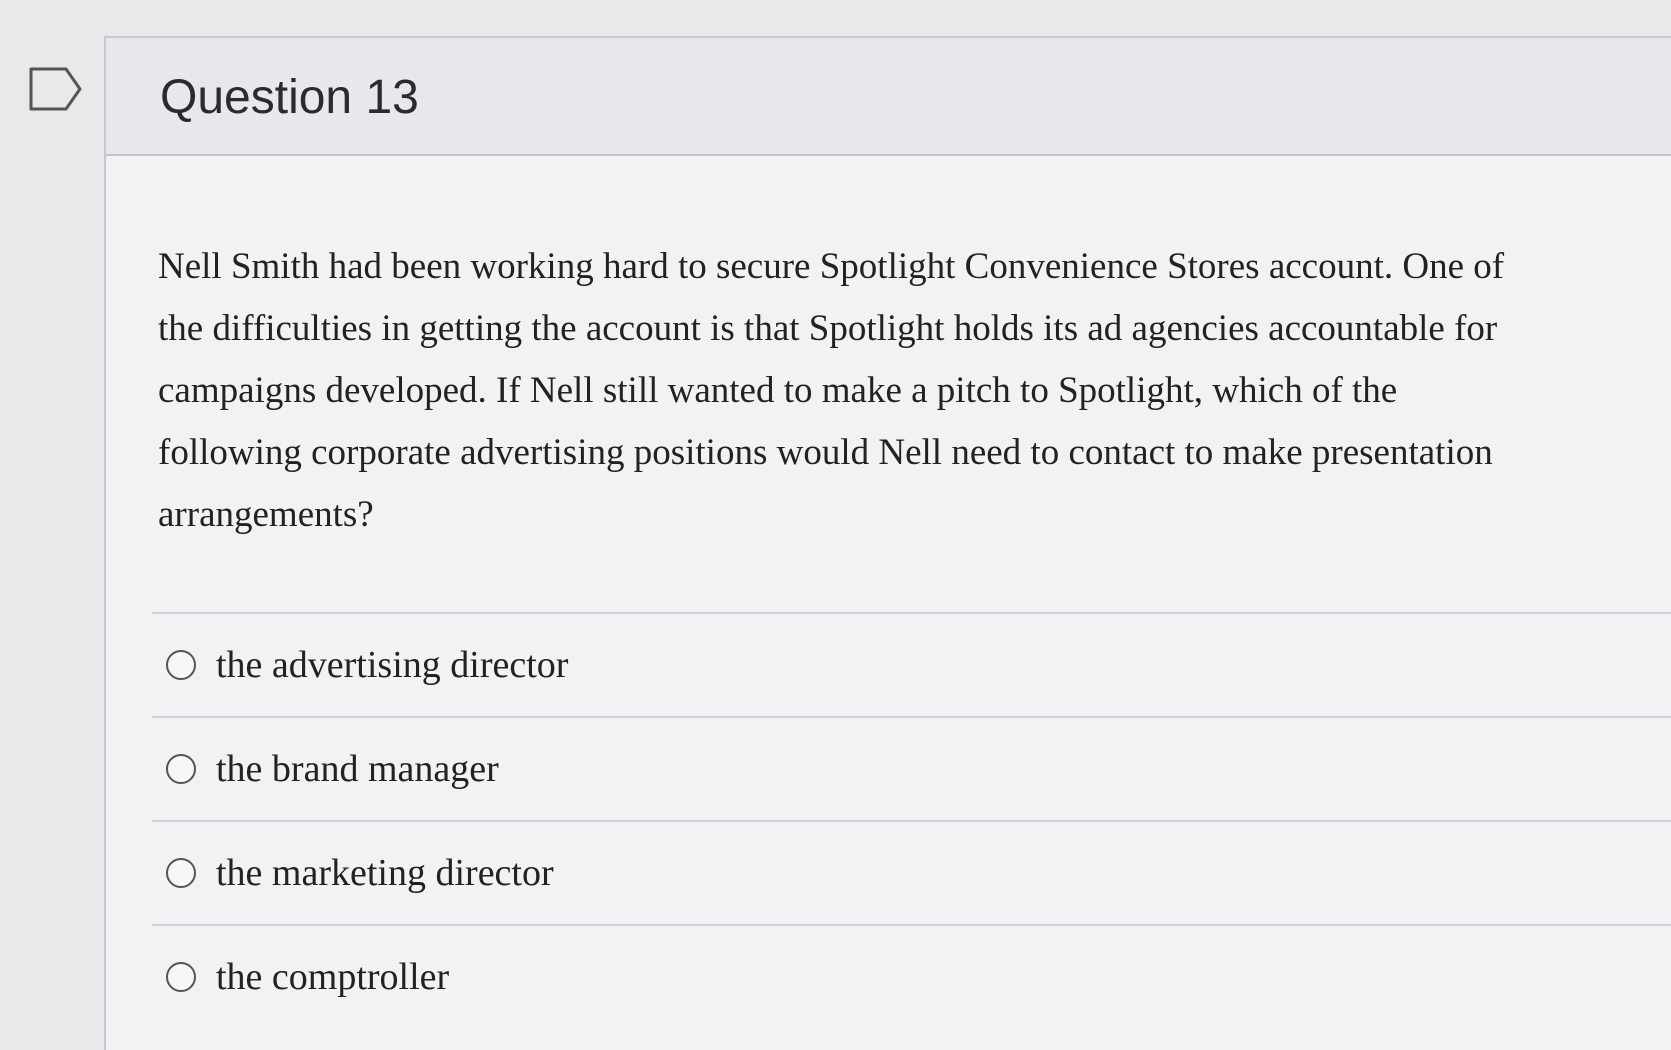 The height and width of the screenshot is (1050, 1671). What do you see at coordinates (888, 97) in the screenshot?
I see `question-header: Question 13` at bounding box center [888, 97].